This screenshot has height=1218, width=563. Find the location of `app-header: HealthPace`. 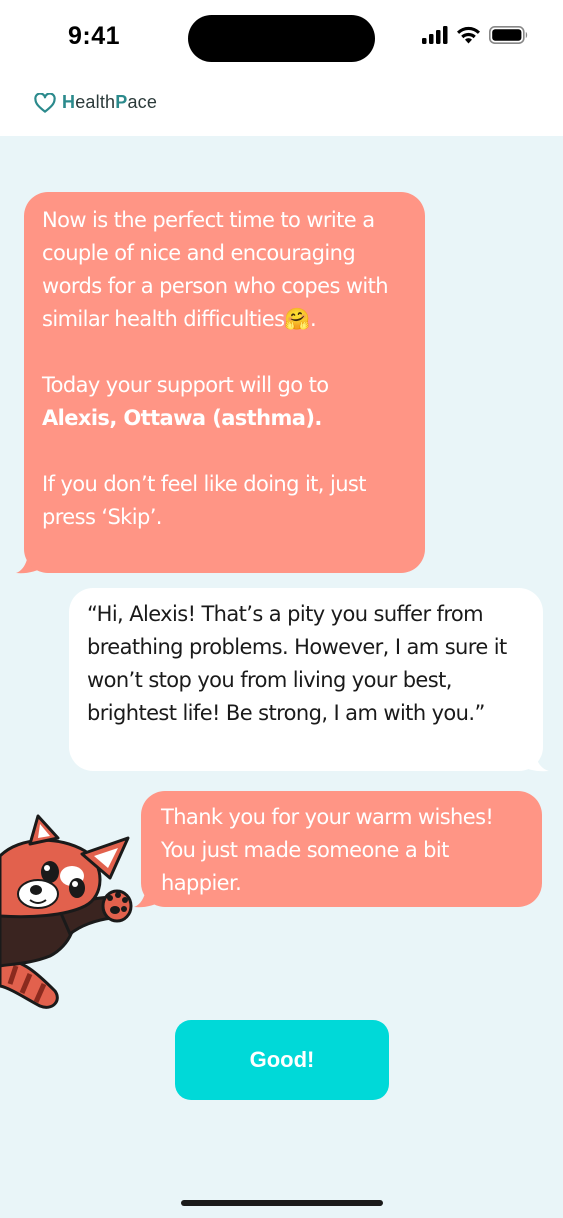

app-header: HealthPace is located at coordinates (281, 106).